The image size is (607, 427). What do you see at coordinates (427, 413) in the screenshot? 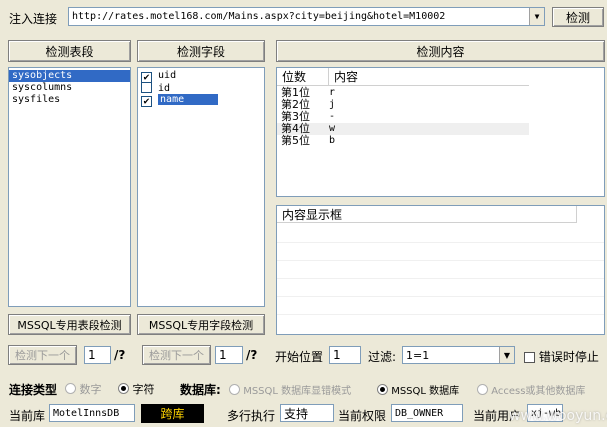
I see `current-priv-field: DB_OWNER` at bounding box center [427, 413].